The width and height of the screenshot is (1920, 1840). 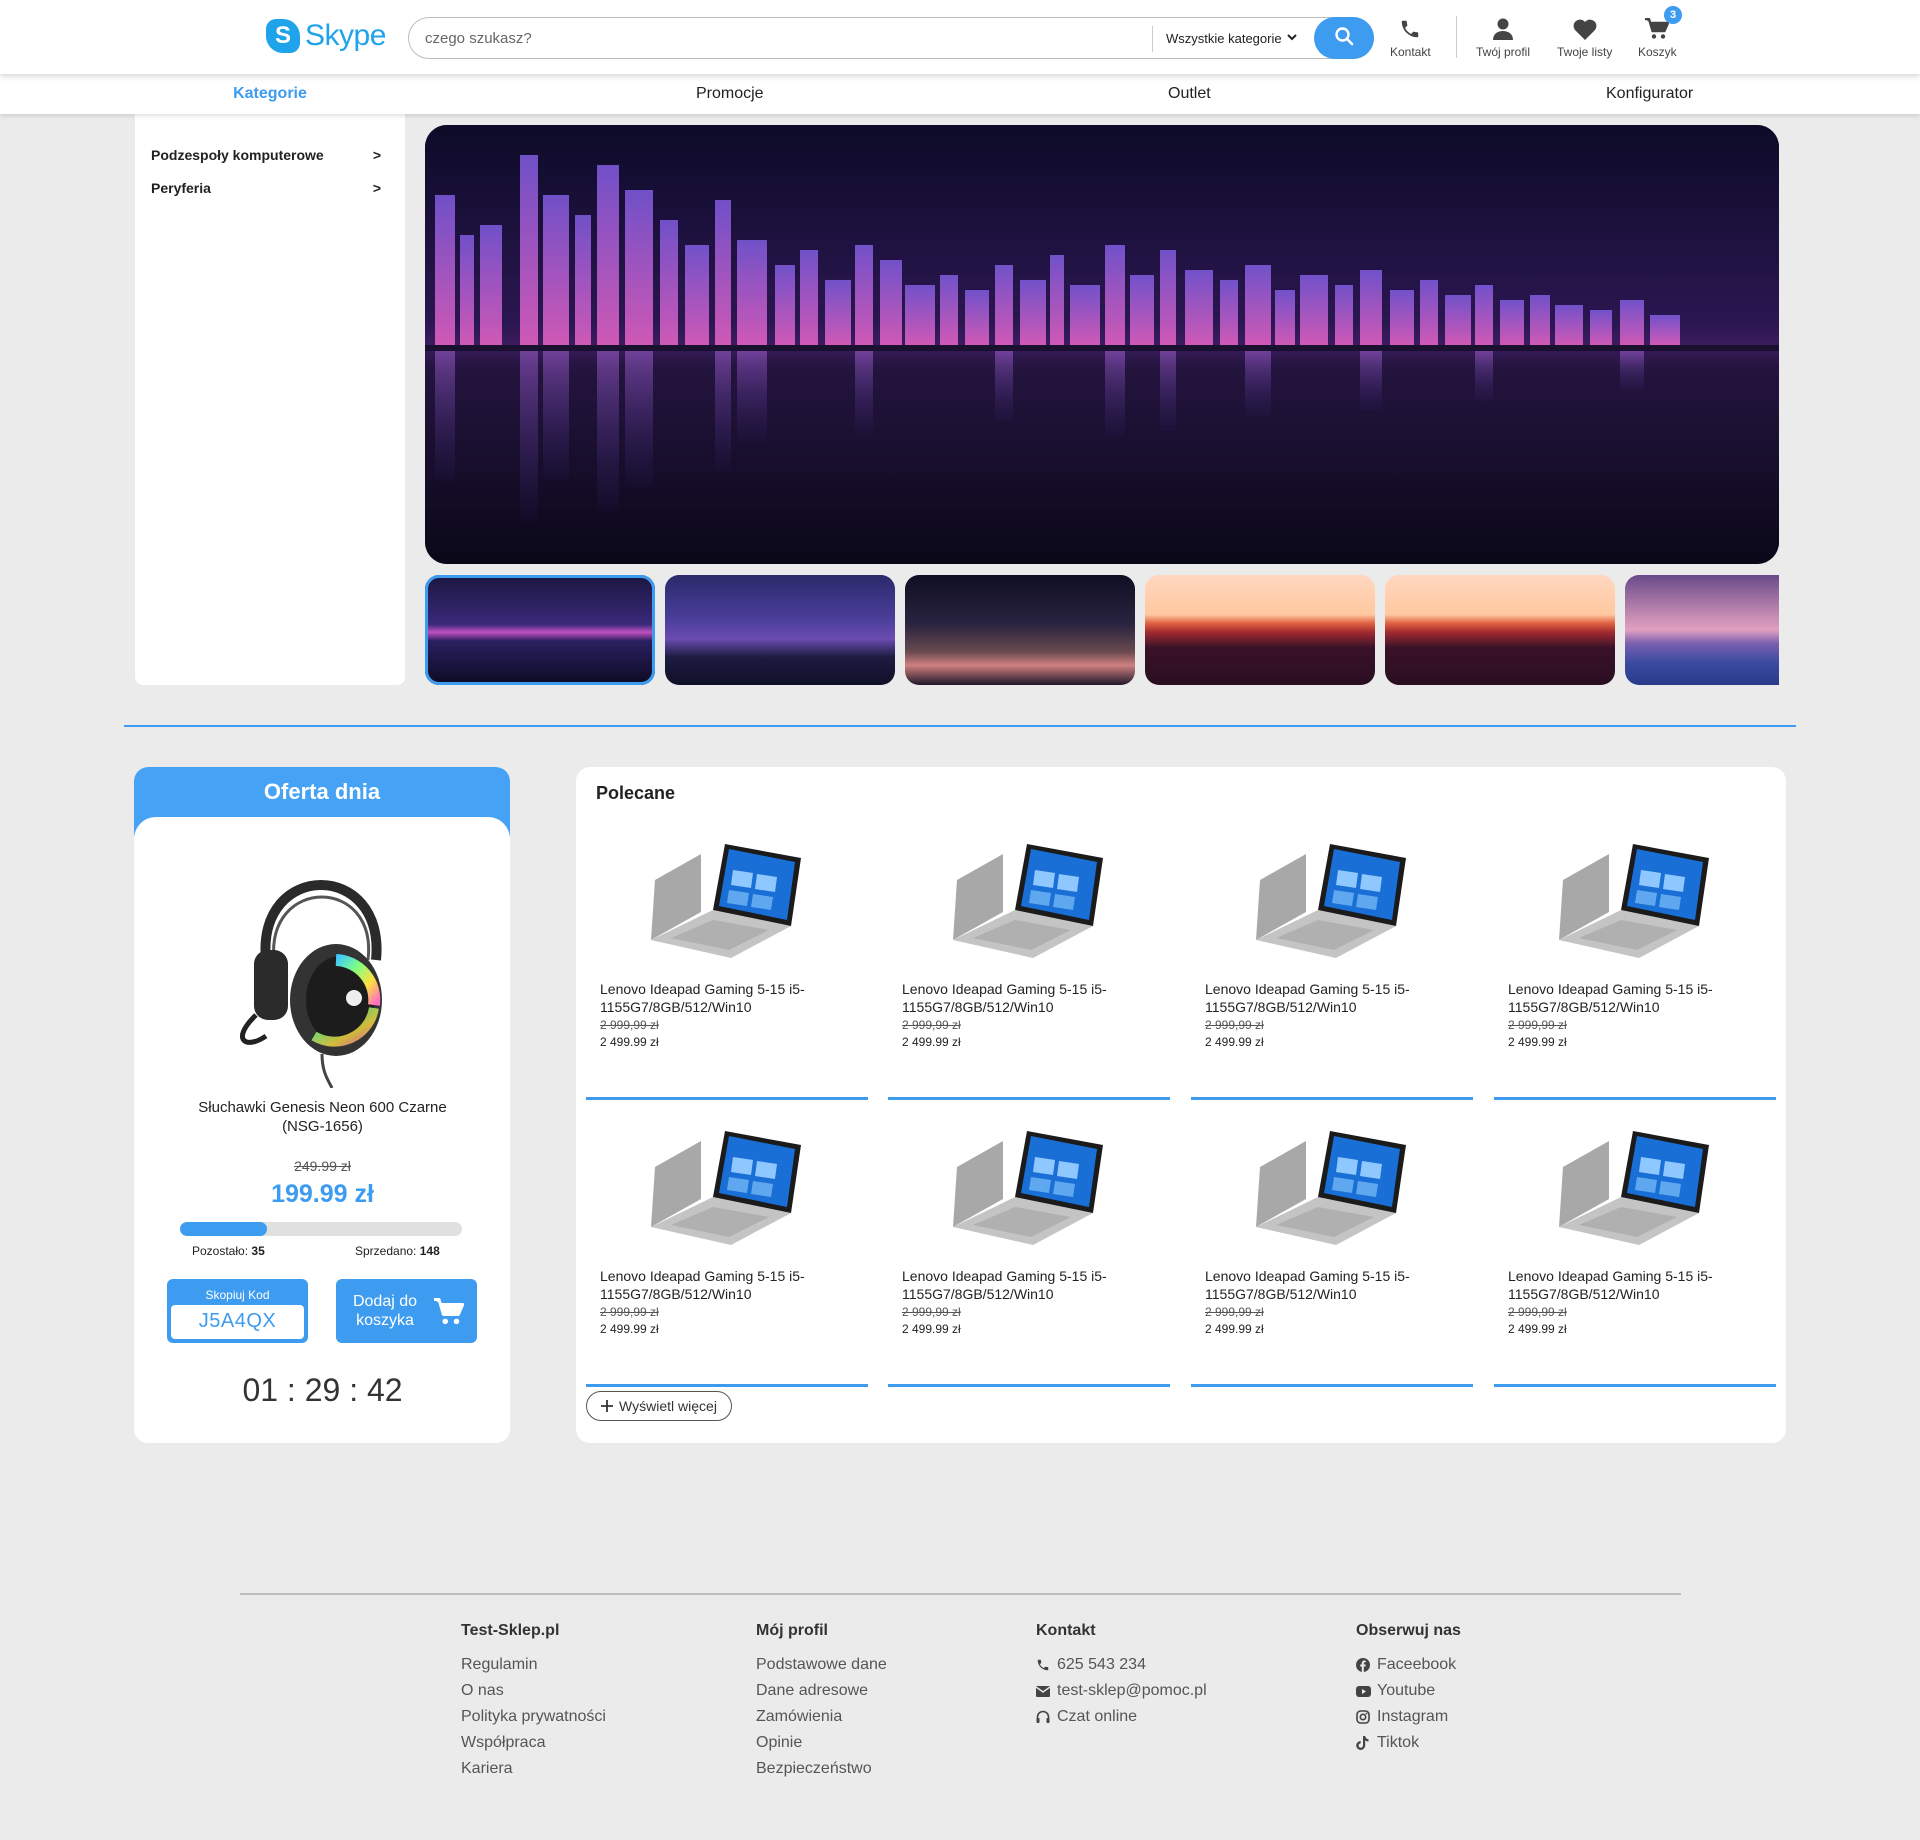 I want to click on chat-label: Czat online, so click(x=1097, y=1716).